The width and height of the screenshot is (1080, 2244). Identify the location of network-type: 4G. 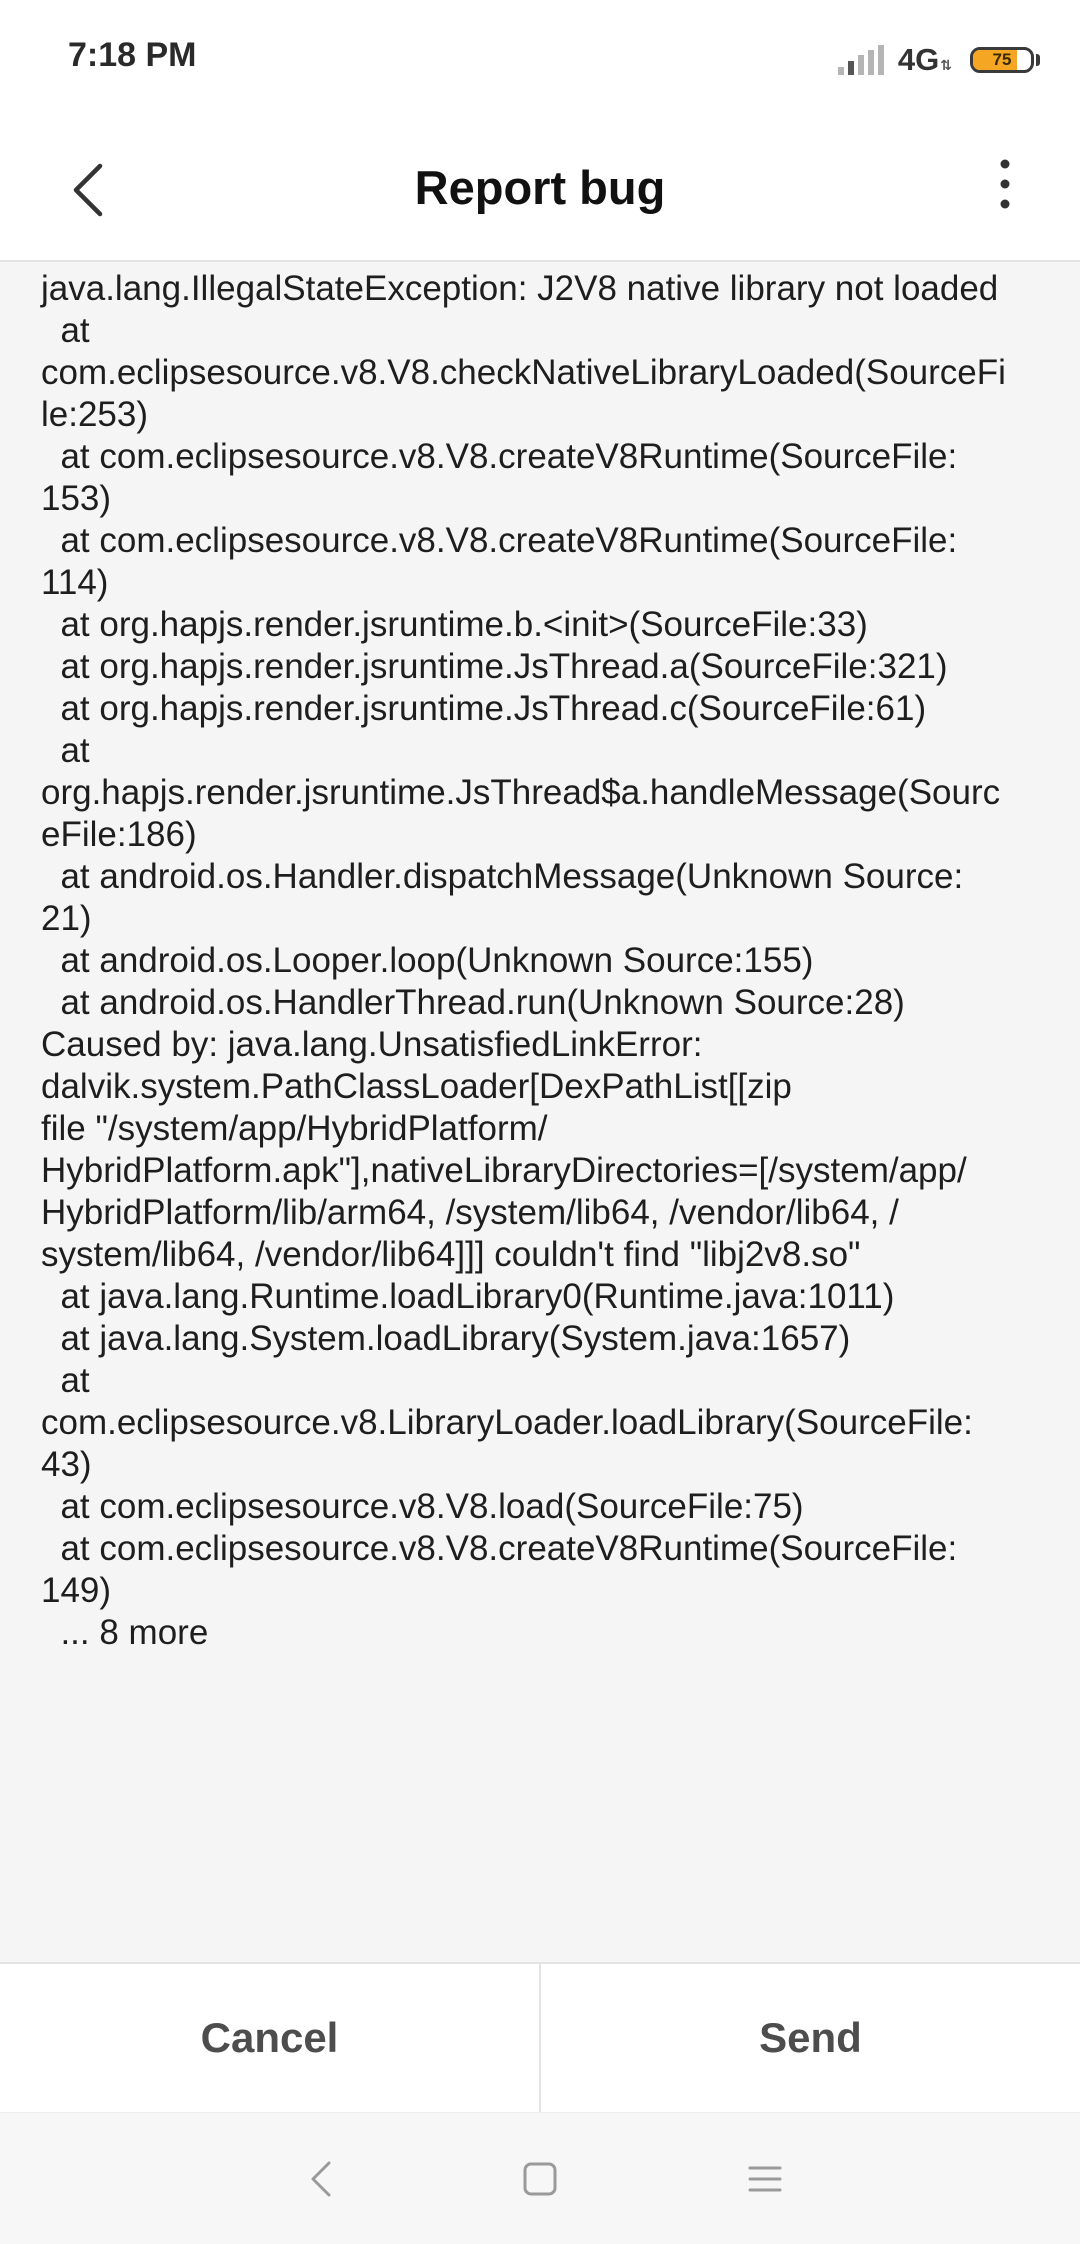
(918, 59).